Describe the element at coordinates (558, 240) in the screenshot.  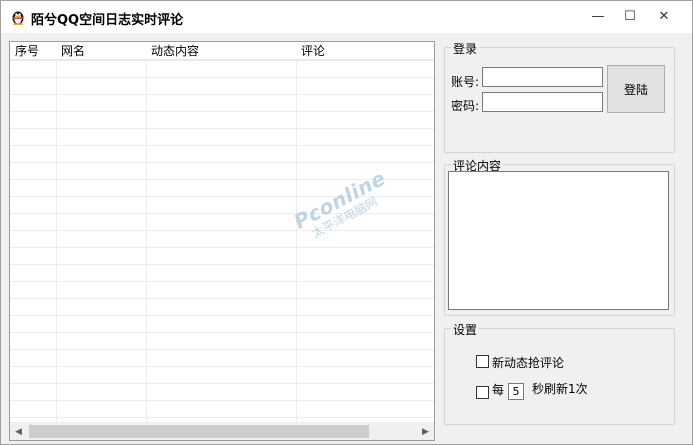
I see `comment-textarea` at that location.